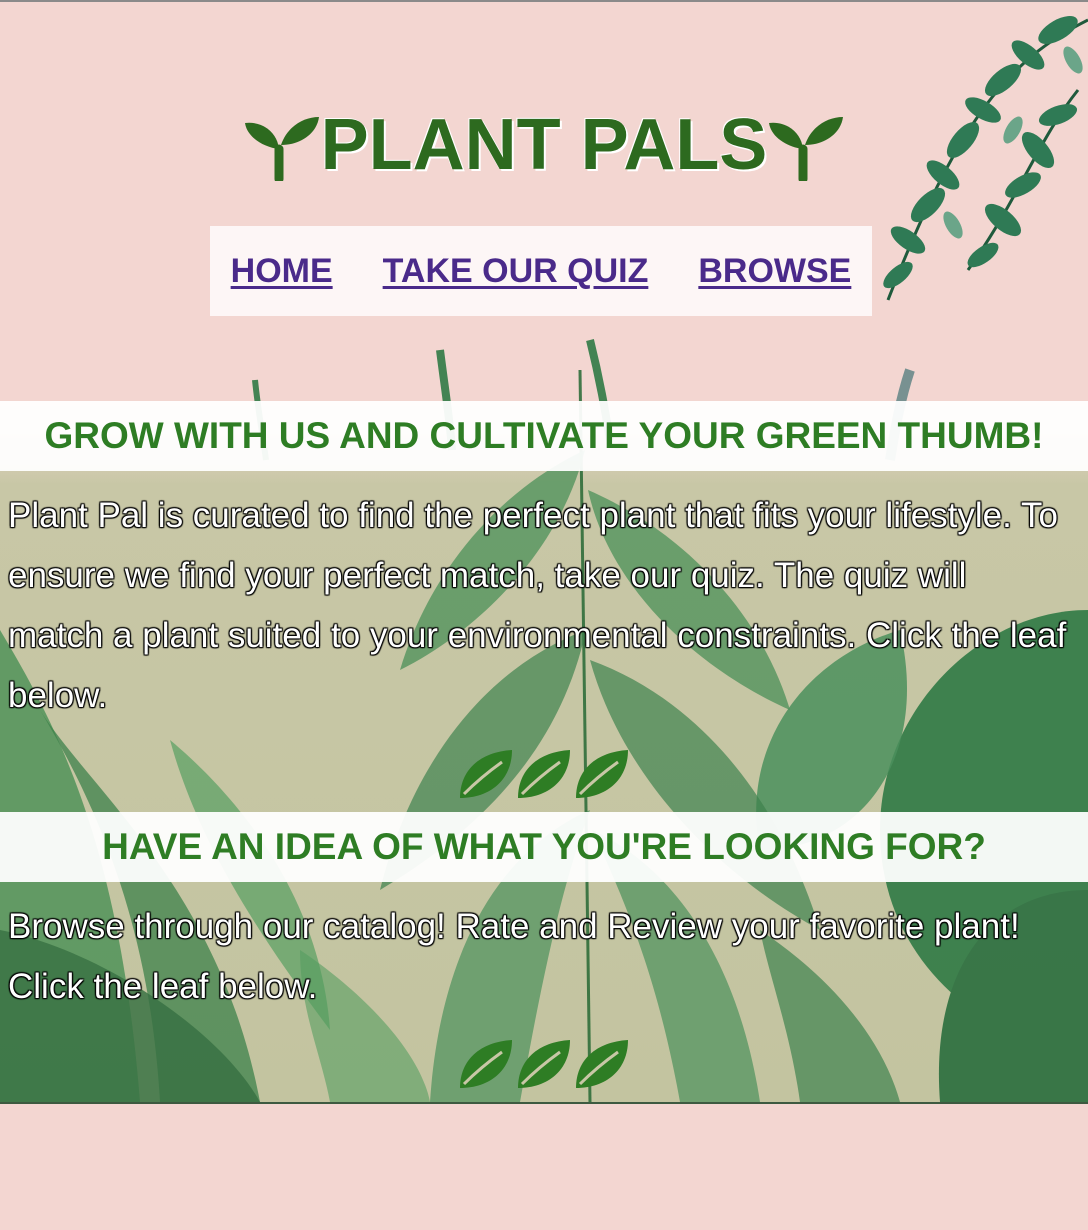  What do you see at coordinates (544, 1167) in the screenshot?
I see `page-footer-area` at bounding box center [544, 1167].